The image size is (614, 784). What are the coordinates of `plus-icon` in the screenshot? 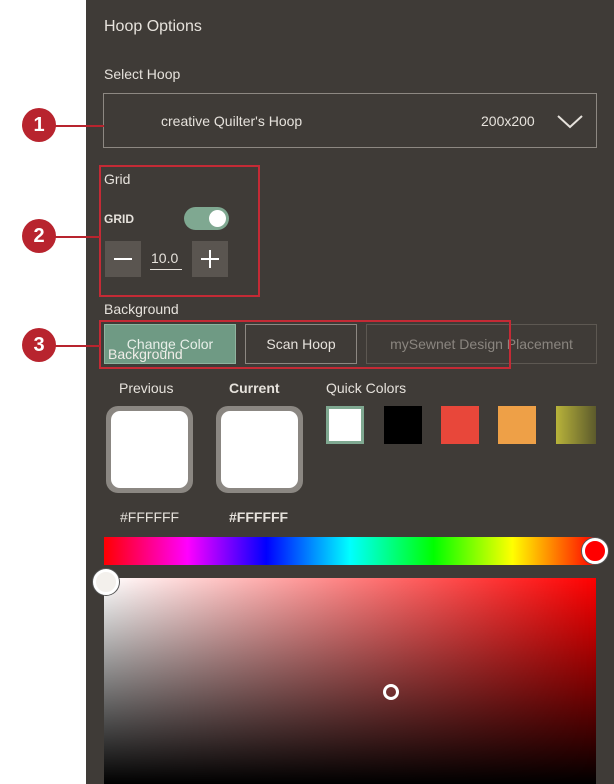 It's located at (210, 259).